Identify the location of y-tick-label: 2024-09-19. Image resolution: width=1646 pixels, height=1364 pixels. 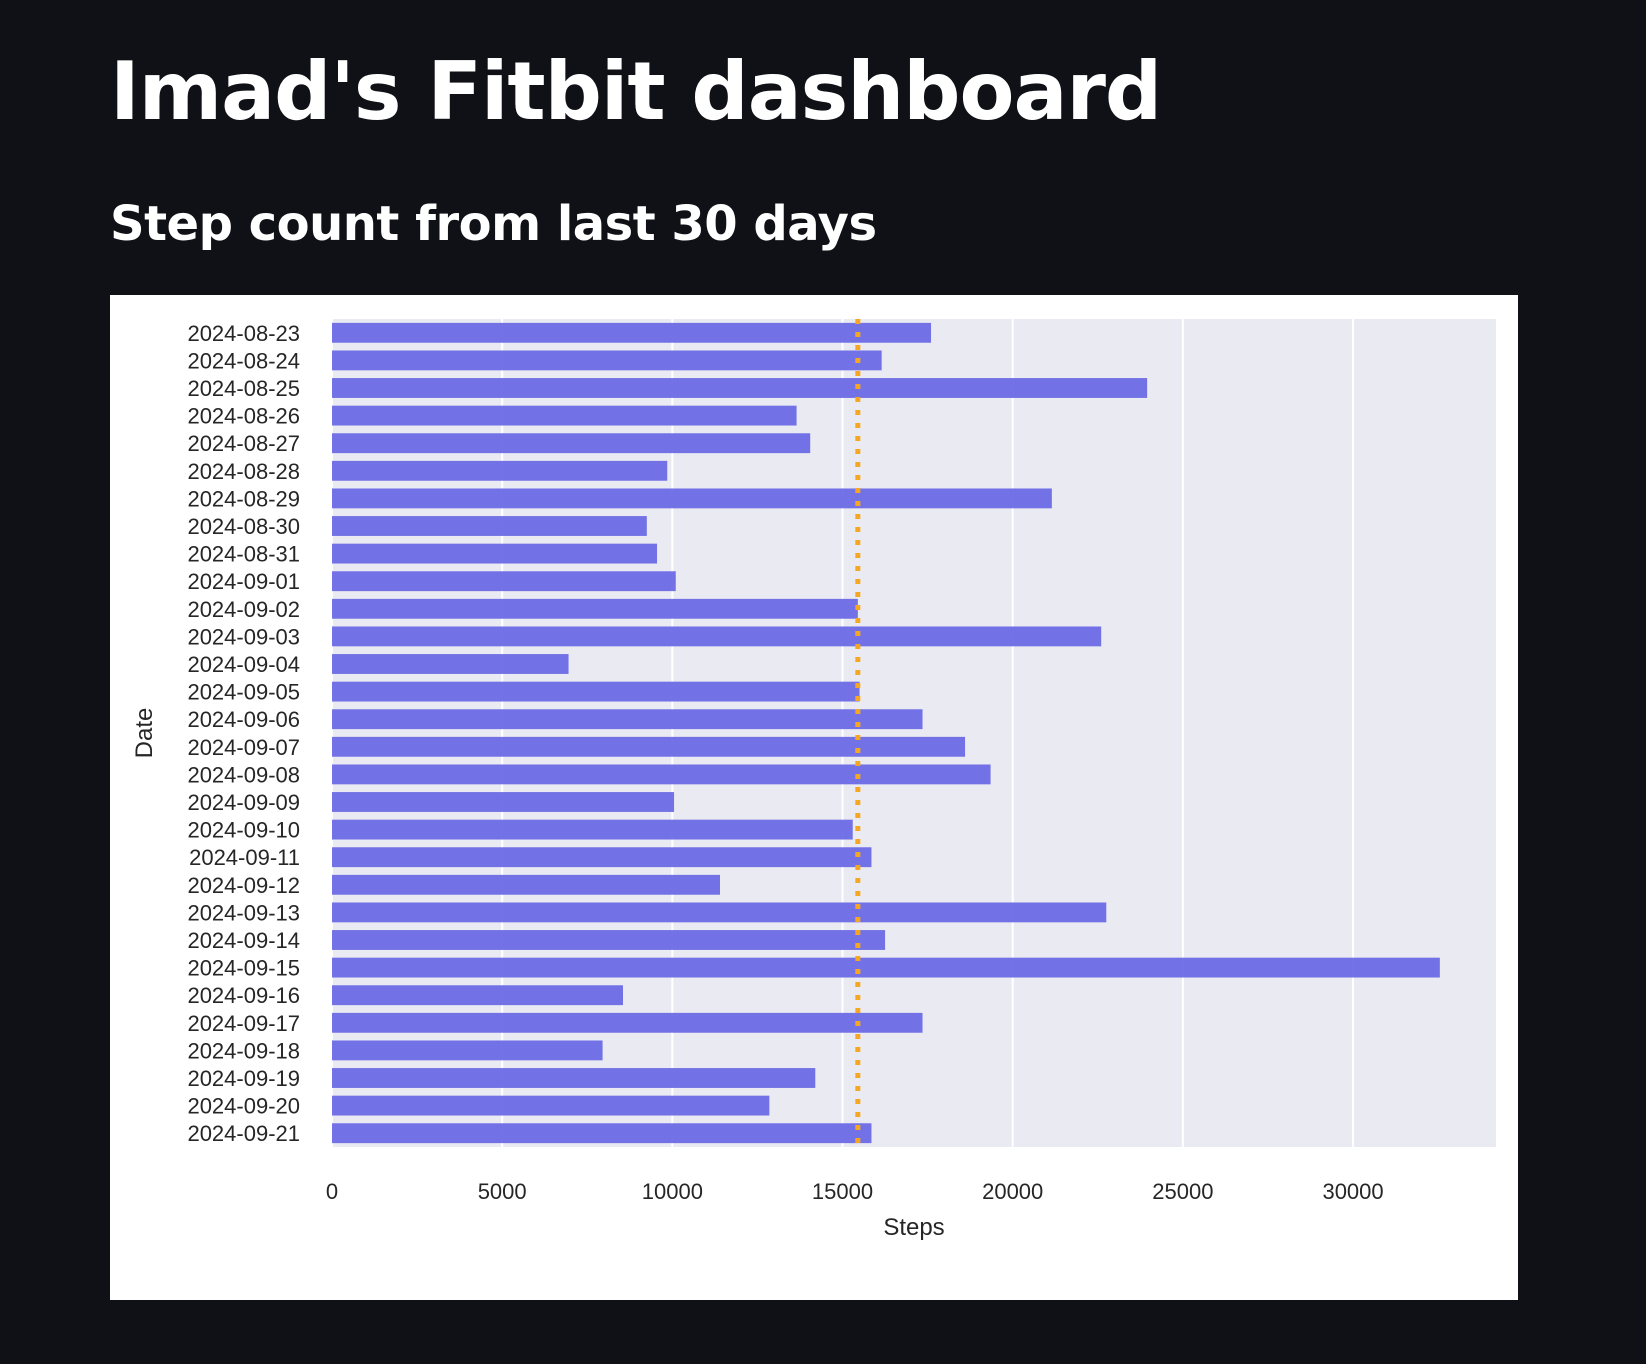
(243, 1078).